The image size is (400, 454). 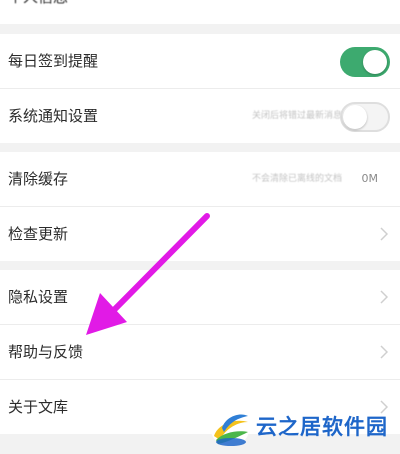 What do you see at coordinates (200, 234) in the screenshot?
I see `settings-item-check-update: 检查更新` at bounding box center [200, 234].